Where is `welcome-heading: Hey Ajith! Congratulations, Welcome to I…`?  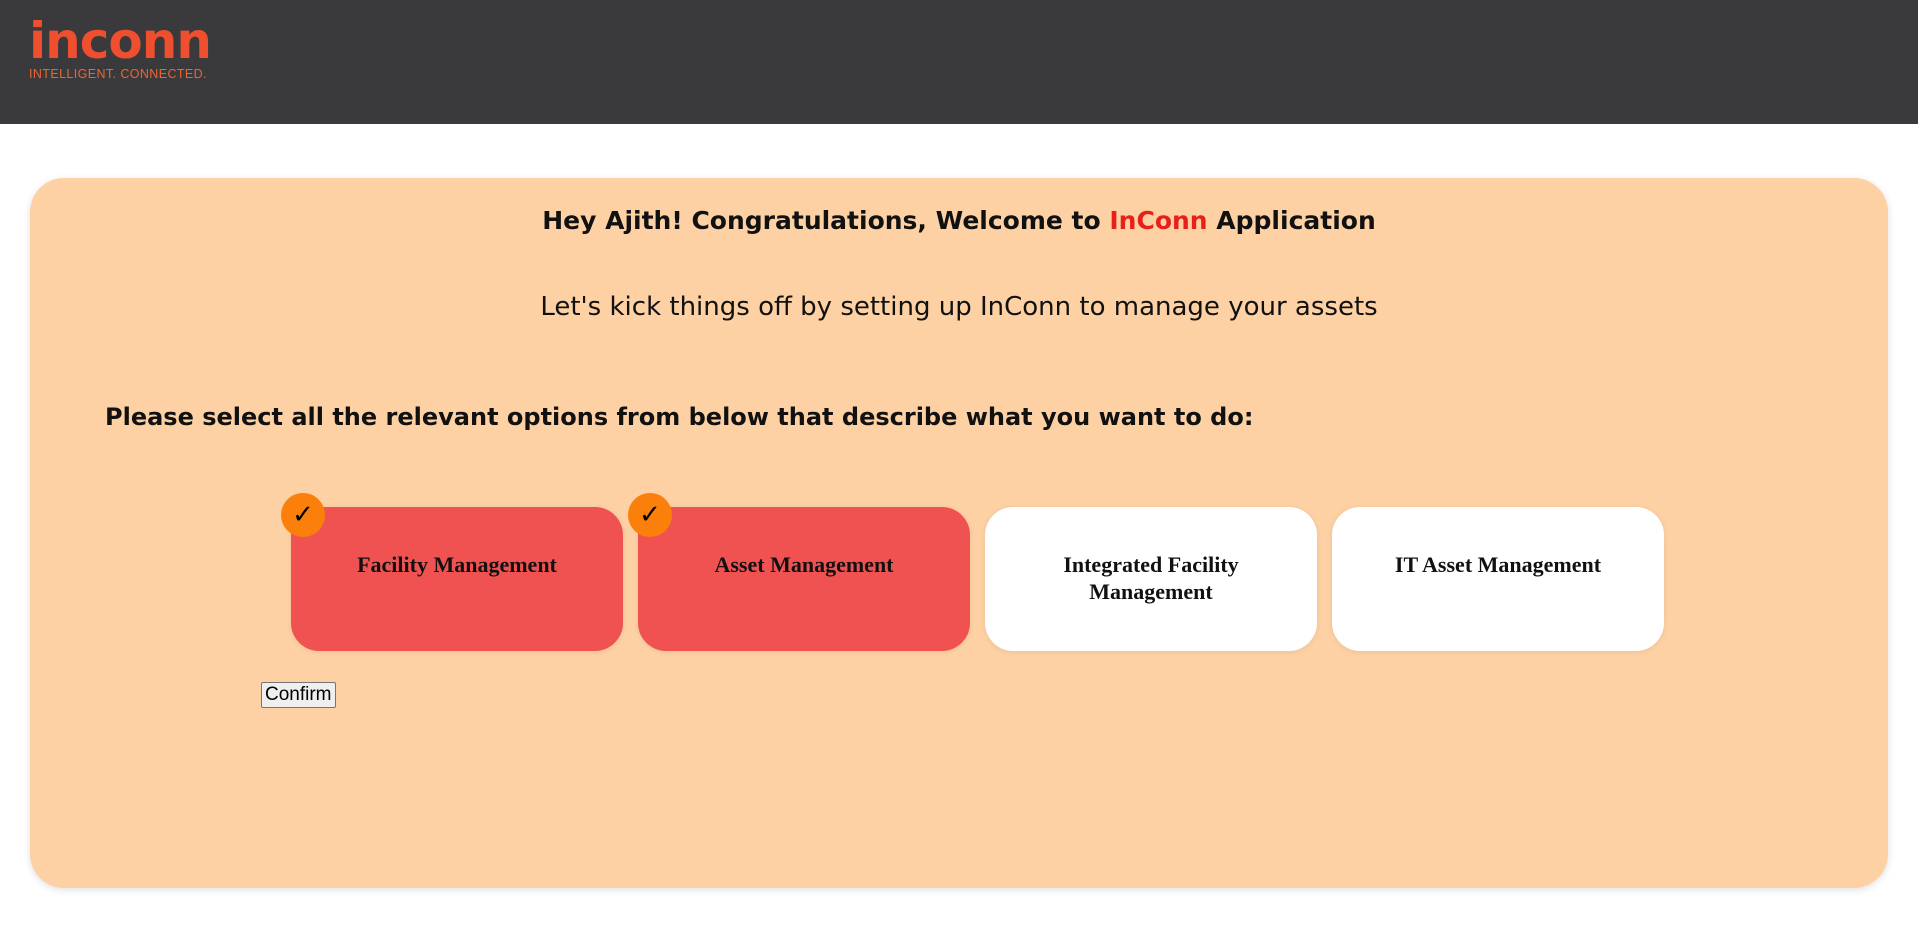 welcome-heading: Hey Ajith! Congratulations, Welcome to I… is located at coordinates (959, 220).